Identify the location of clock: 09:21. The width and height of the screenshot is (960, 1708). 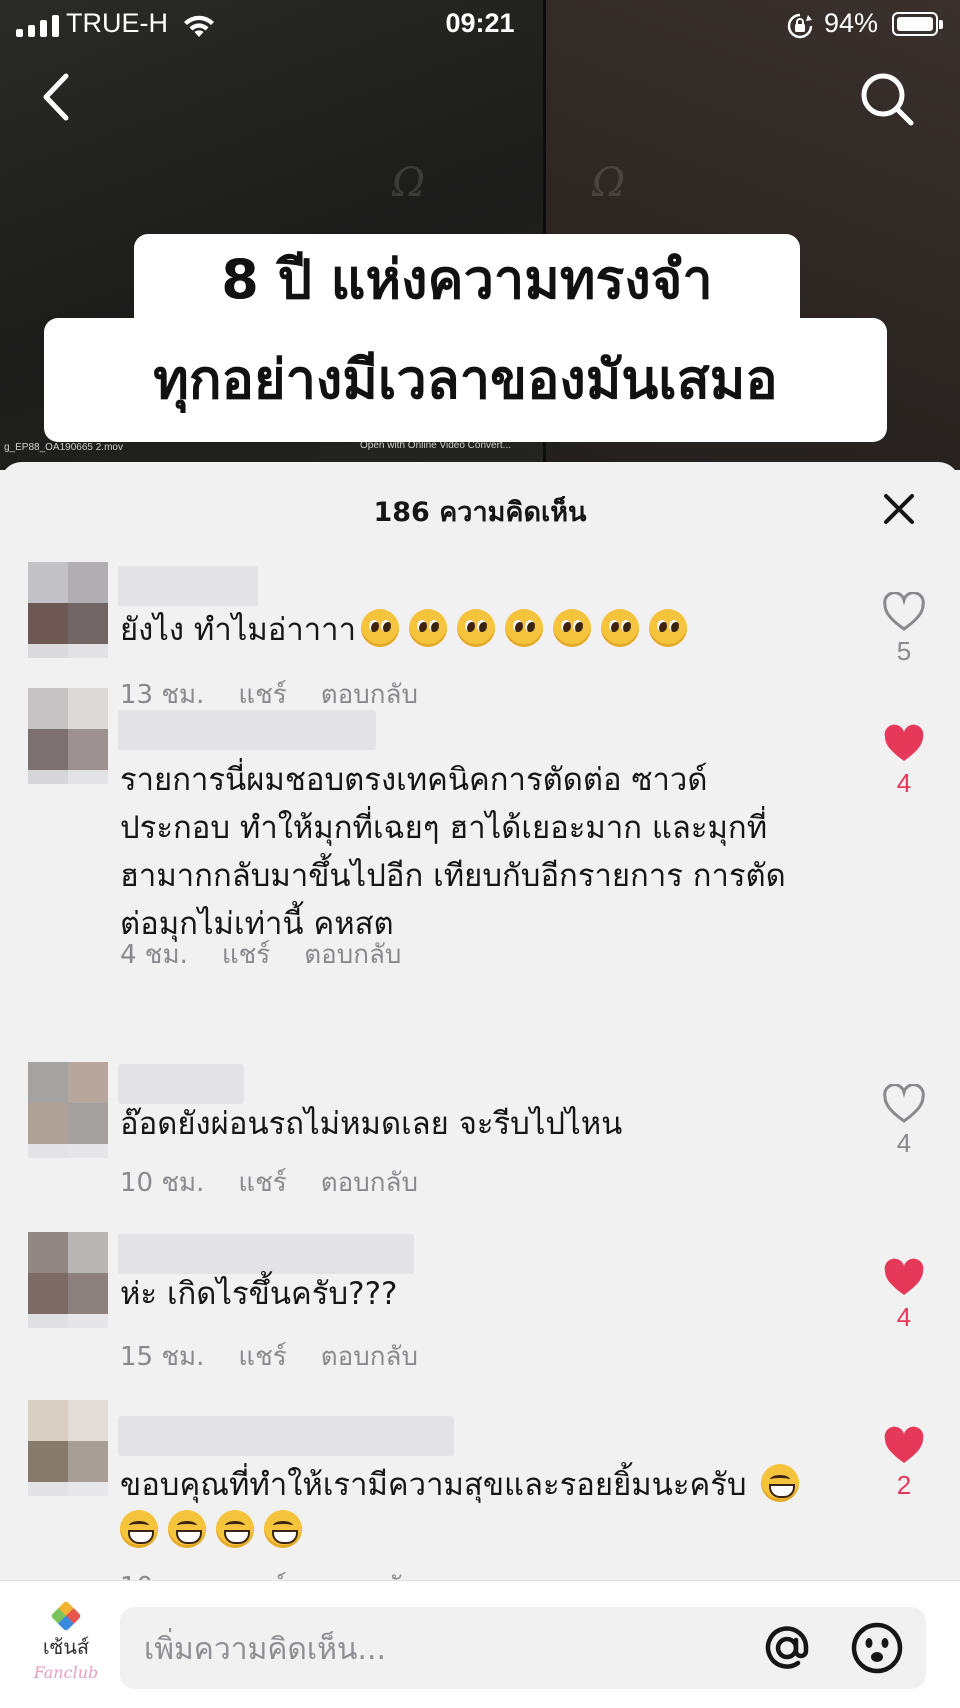
(480, 23).